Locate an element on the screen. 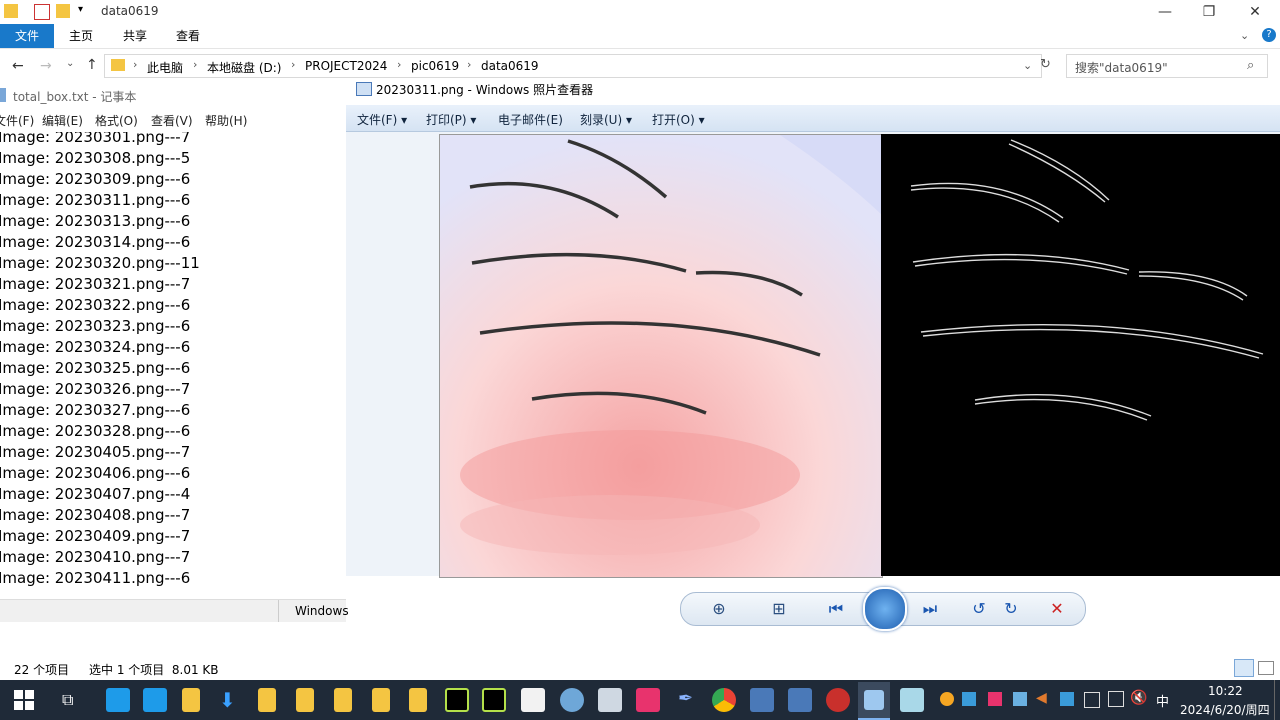 This screenshot has width=1280, height=720. volume-icon: 🔇 is located at coordinates (1138, 698).